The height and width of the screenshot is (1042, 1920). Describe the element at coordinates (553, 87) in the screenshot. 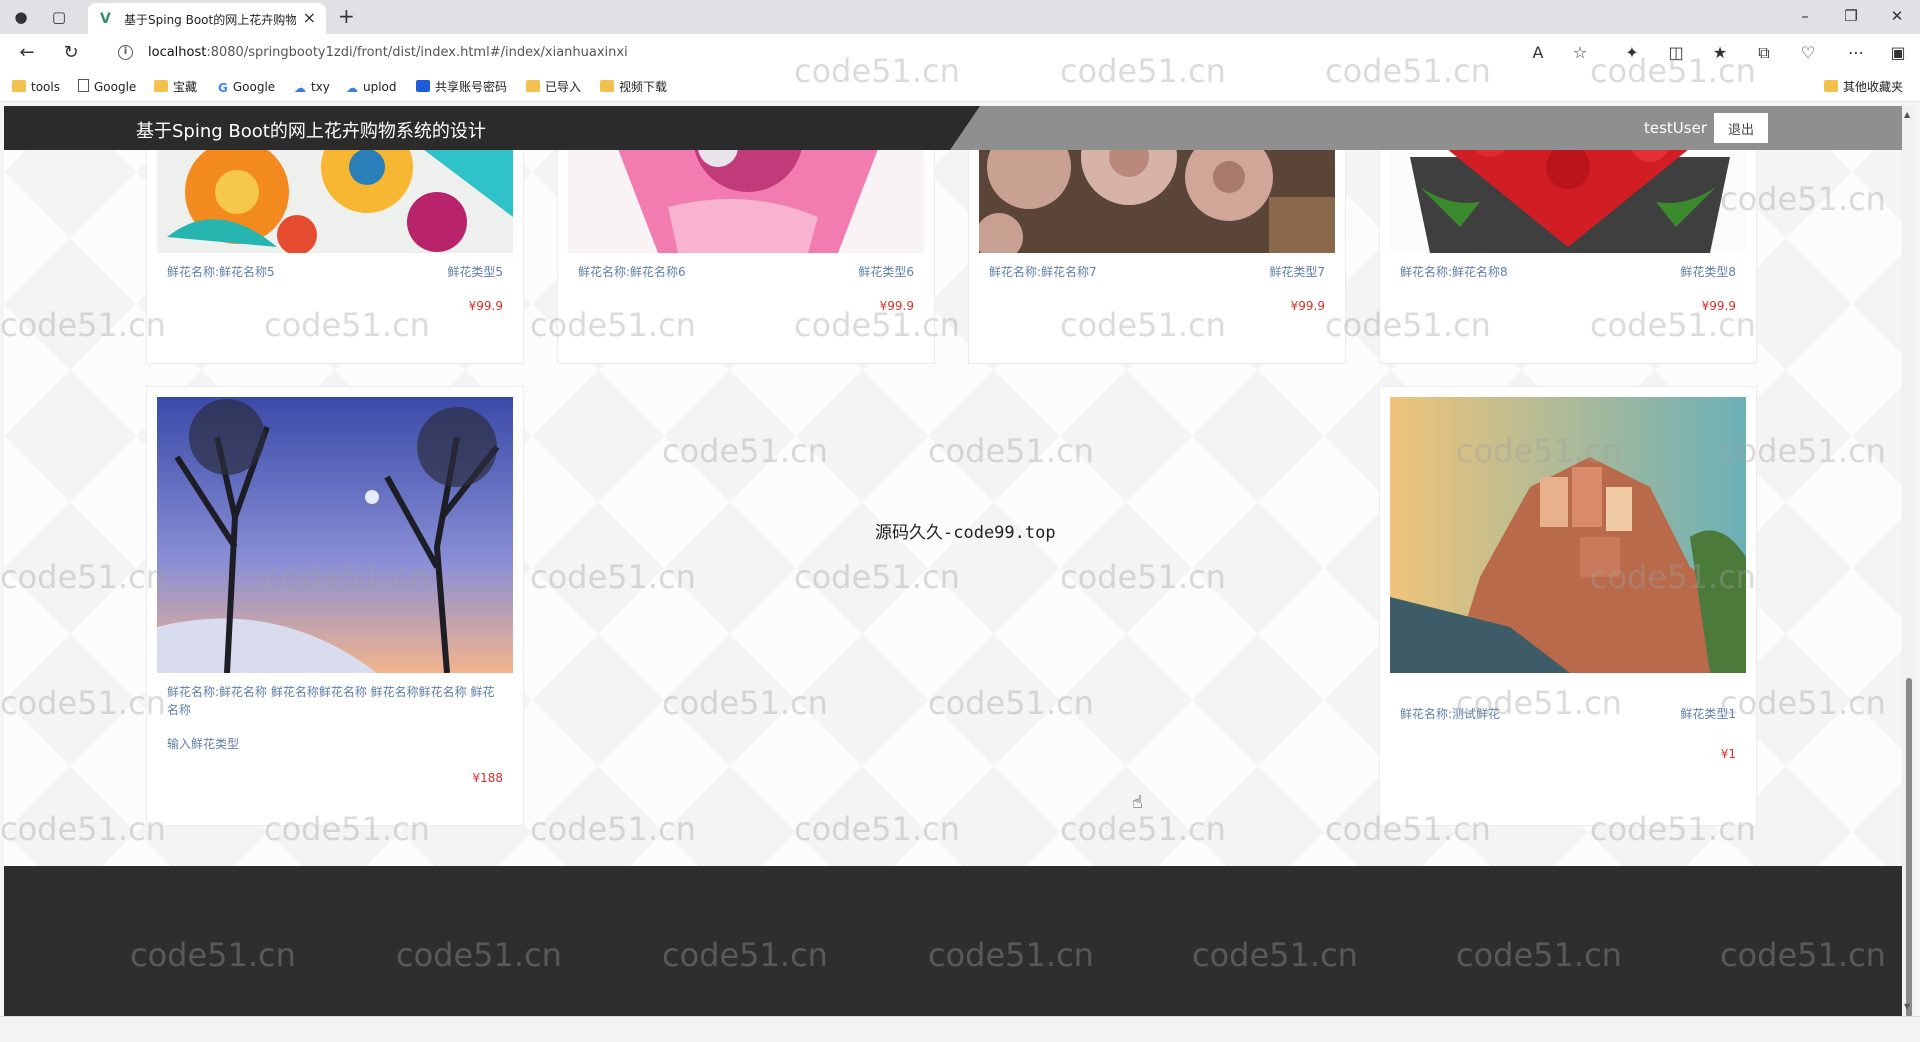

I see `bookmark-imported: 已导入` at that location.